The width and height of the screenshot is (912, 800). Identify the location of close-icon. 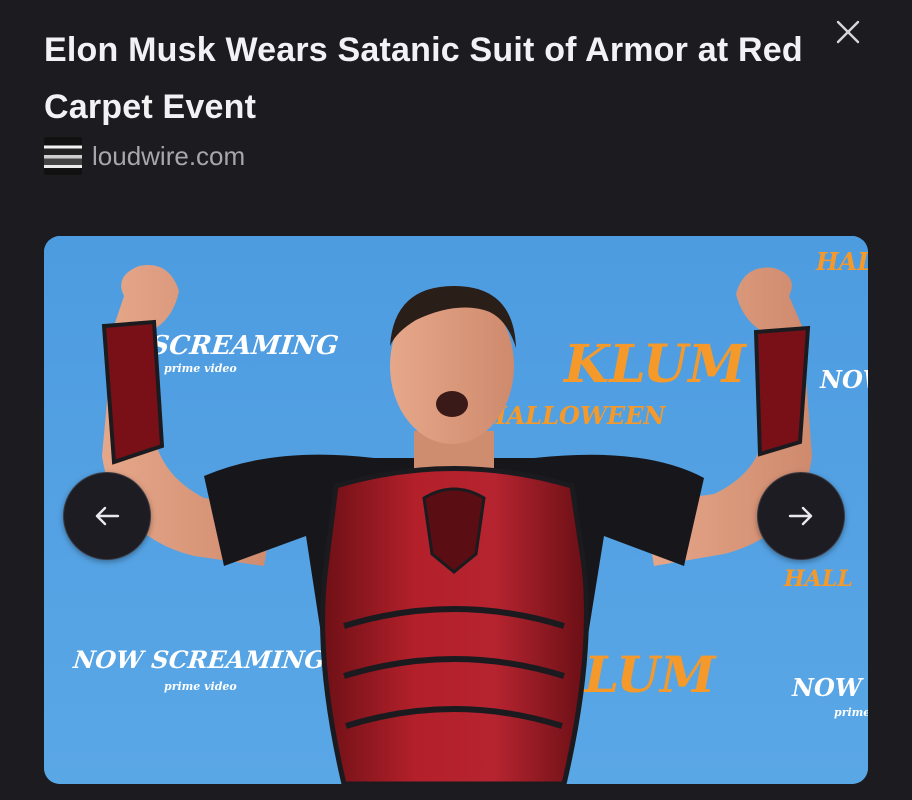
(848, 32).